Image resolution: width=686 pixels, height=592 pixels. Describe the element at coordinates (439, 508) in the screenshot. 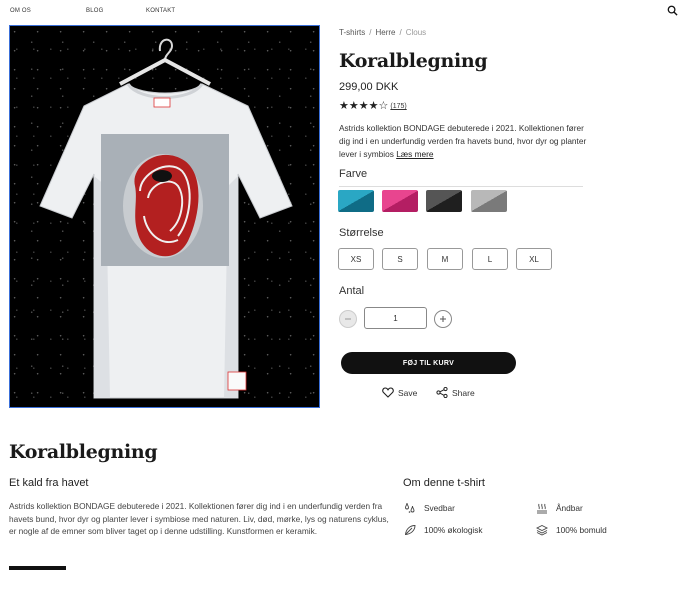

I see `feature-label: Svedbar` at that location.